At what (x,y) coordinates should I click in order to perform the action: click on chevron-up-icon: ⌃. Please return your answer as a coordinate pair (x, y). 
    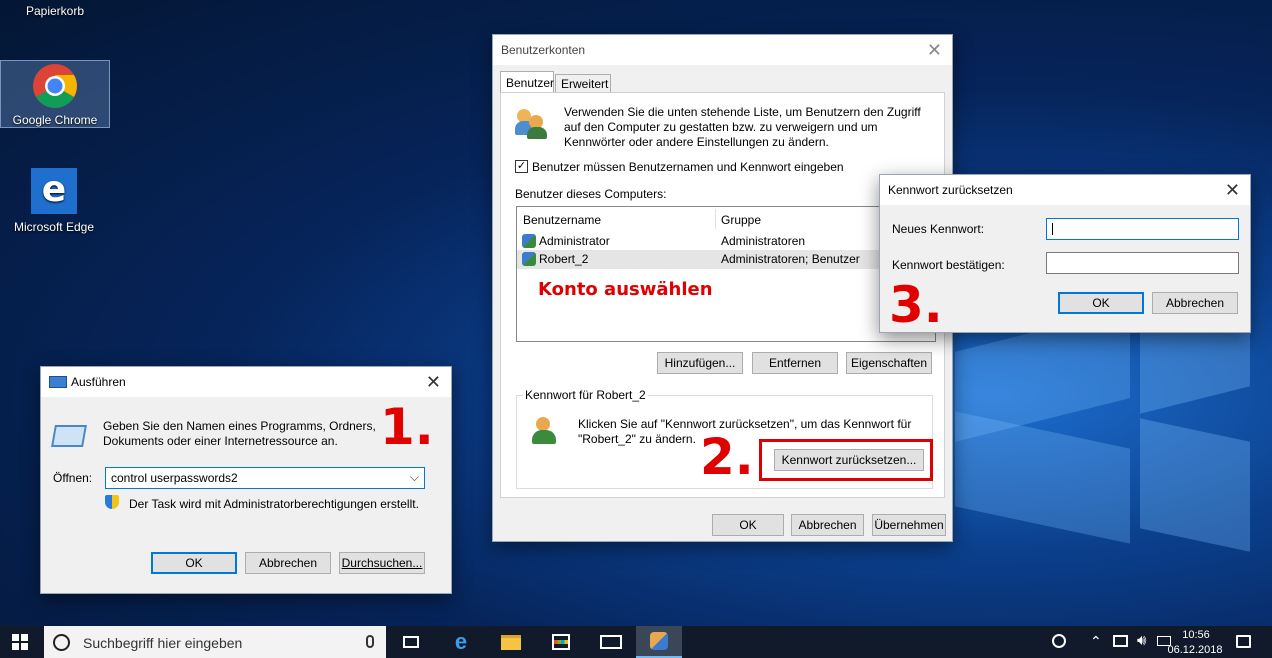
    Looking at the image, I should click on (1096, 641).